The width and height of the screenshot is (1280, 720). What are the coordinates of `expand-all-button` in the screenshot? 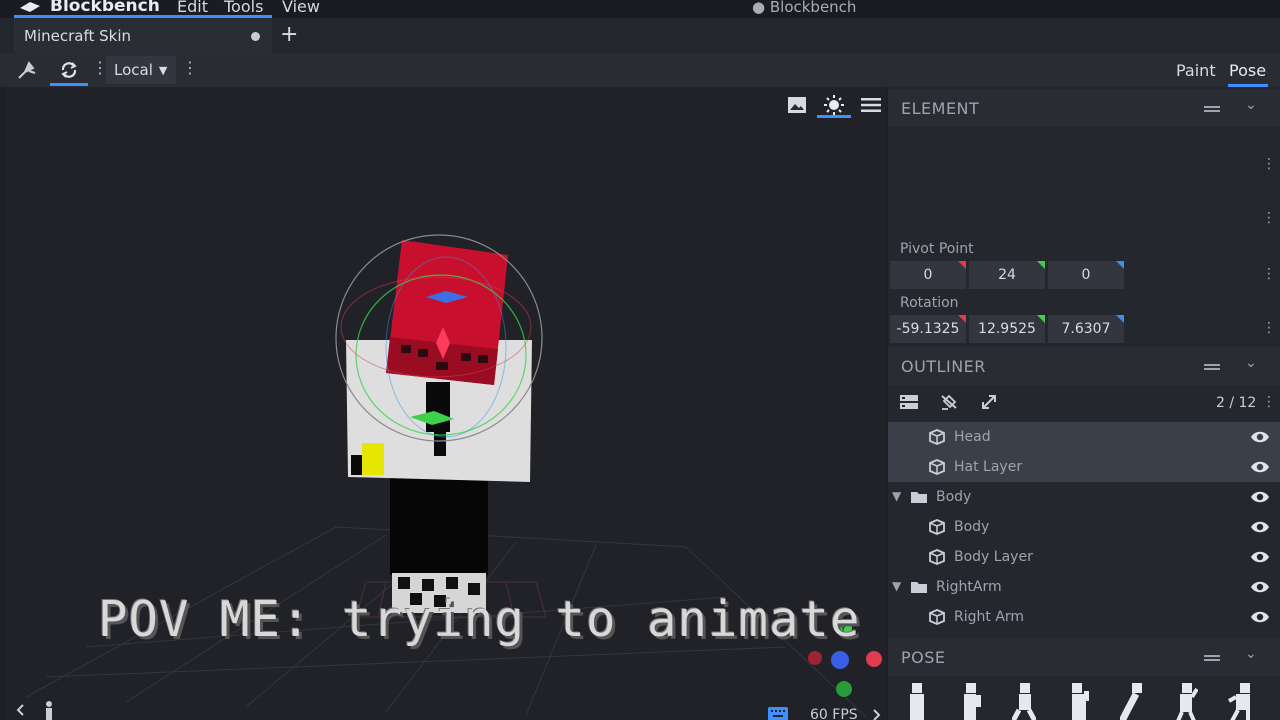 It's located at (989, 402).